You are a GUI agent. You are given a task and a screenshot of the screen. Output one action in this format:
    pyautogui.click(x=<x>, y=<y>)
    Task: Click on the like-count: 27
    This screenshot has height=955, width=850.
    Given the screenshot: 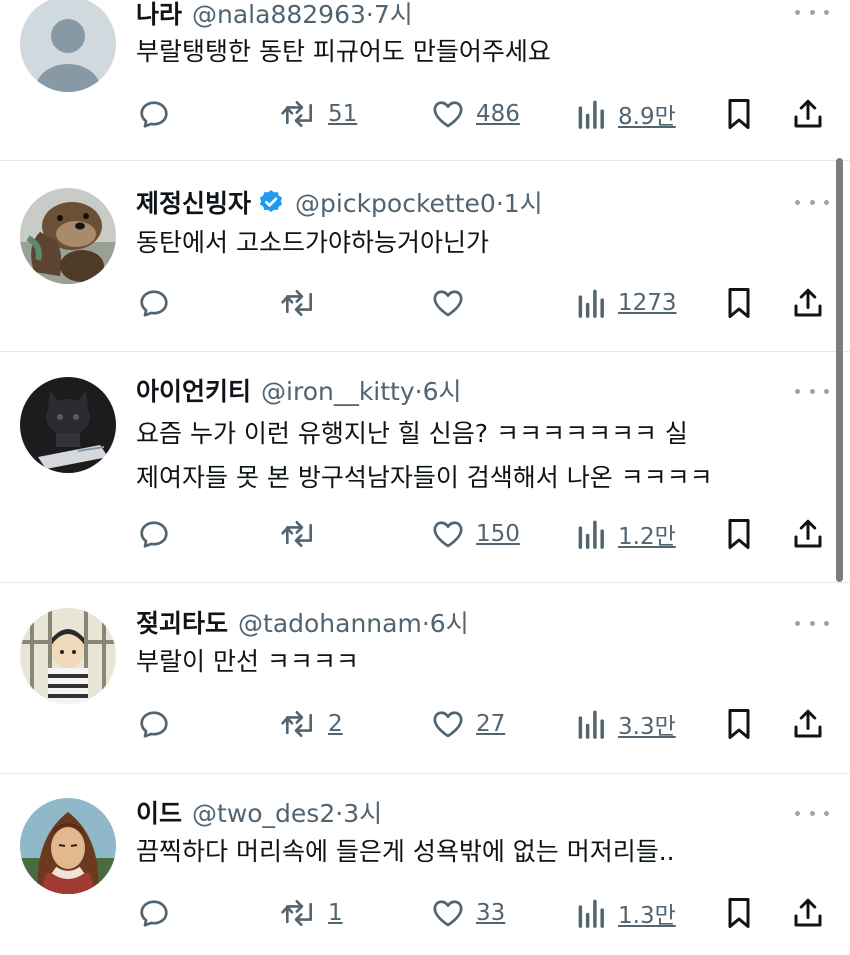 What is the action you would take?
    pyautogui.click(x=490, y=724)
    